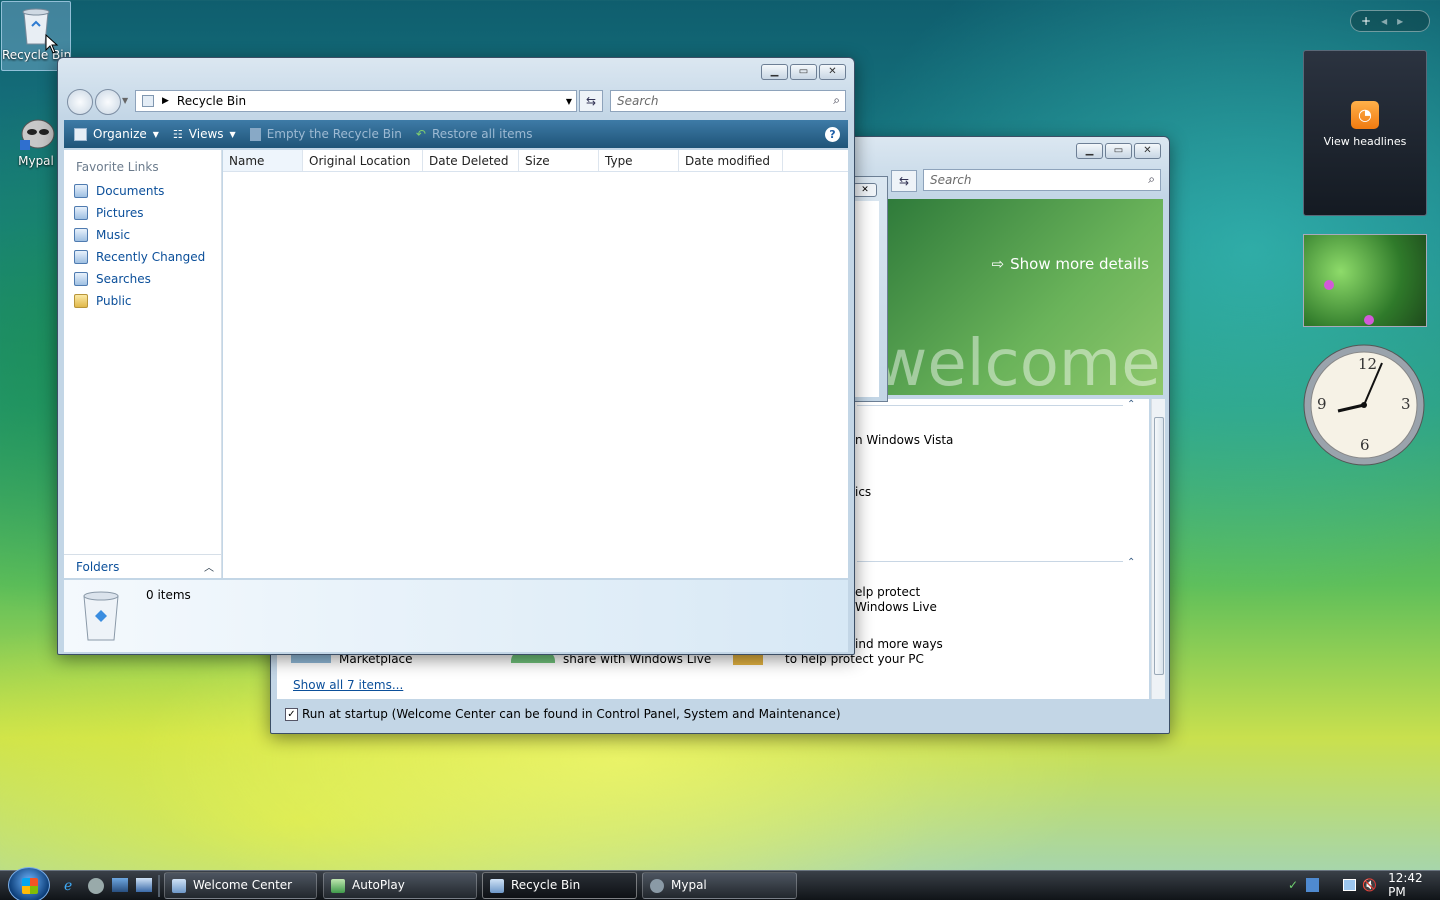  I want to click on column-header-name: Name, so click(263, 160).